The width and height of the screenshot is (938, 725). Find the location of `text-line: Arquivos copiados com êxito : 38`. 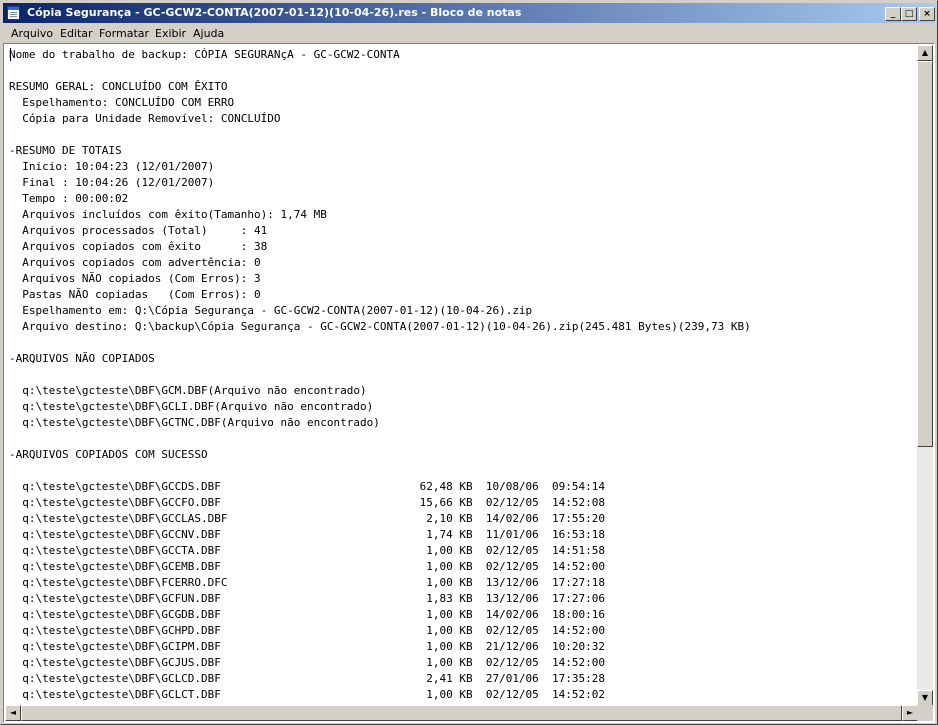

text-line: Arquivos copiados com êxito : 38 is located at coordinates (138, 246).